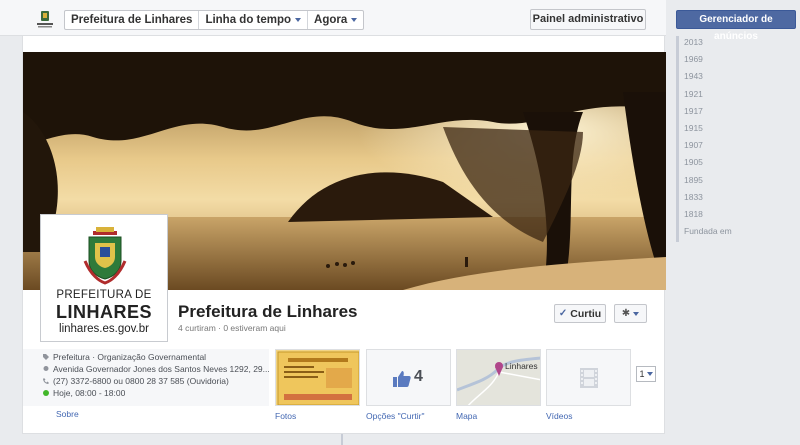 The width and height of the screenshot is (800, 445). What do you see at coordinates (46, 357) in the screenshot?
I see `tag-icon` at bounding box center [46, 357].